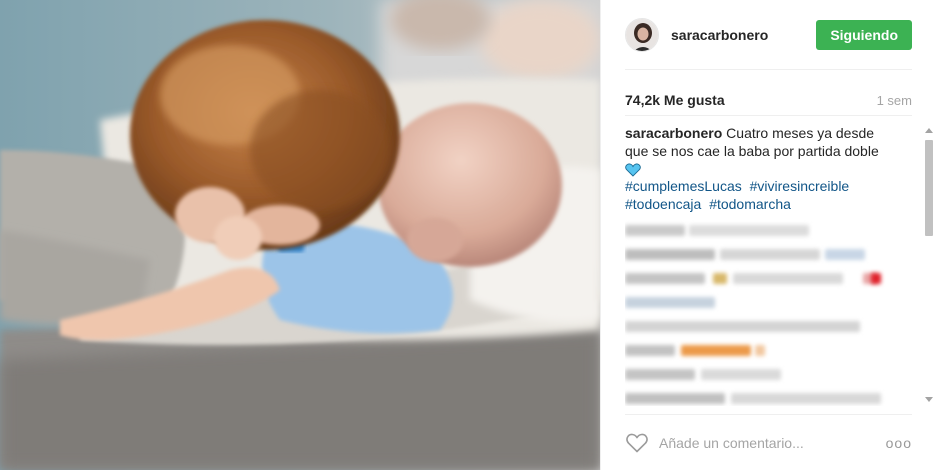 This screenshot has height=470, width=936. Describe the element at coordinates (633, 170) in the screenshot. I see `blue-heart-icon` at that location.